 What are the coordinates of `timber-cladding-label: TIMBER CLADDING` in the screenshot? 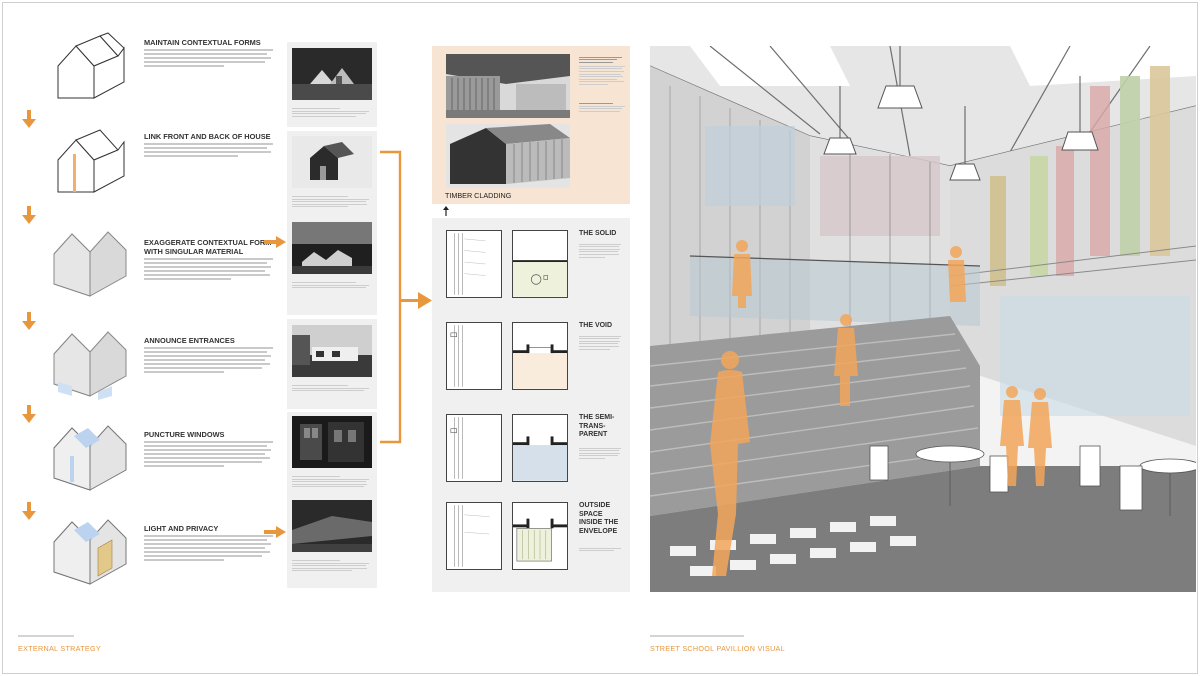 It's located at (478, 195).